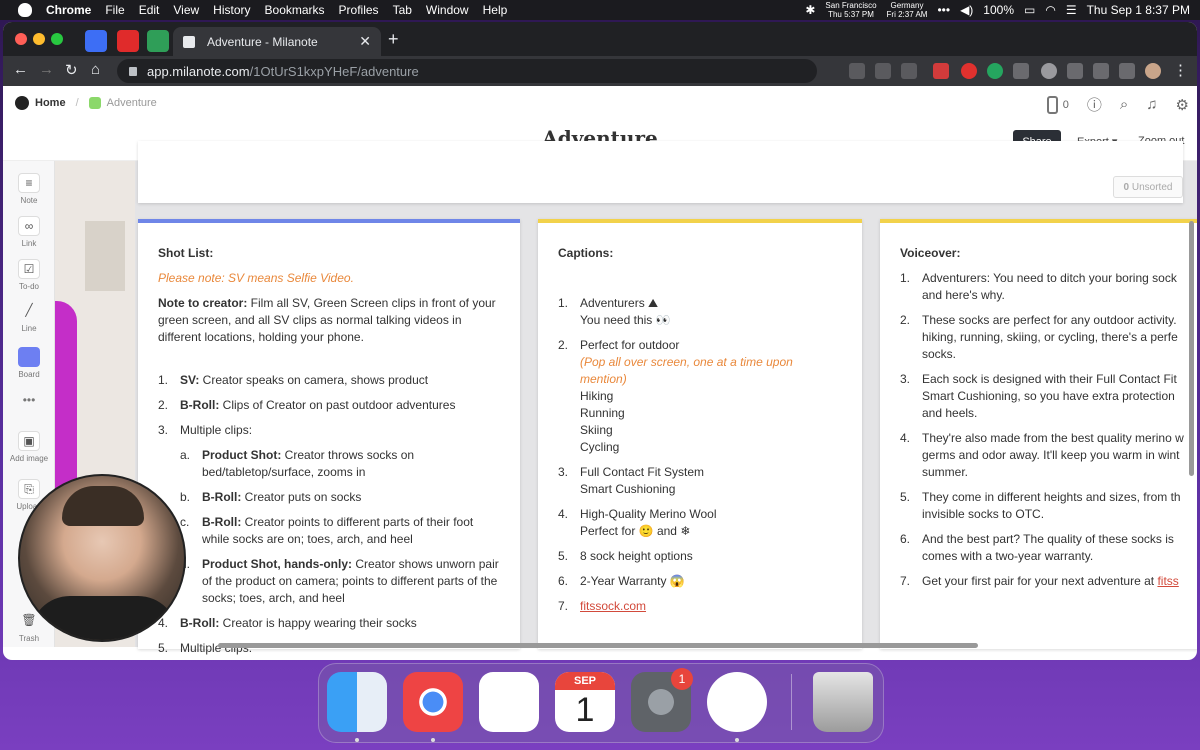  I want to click on breadcrumb-board: Adventure, so click(132, 103).